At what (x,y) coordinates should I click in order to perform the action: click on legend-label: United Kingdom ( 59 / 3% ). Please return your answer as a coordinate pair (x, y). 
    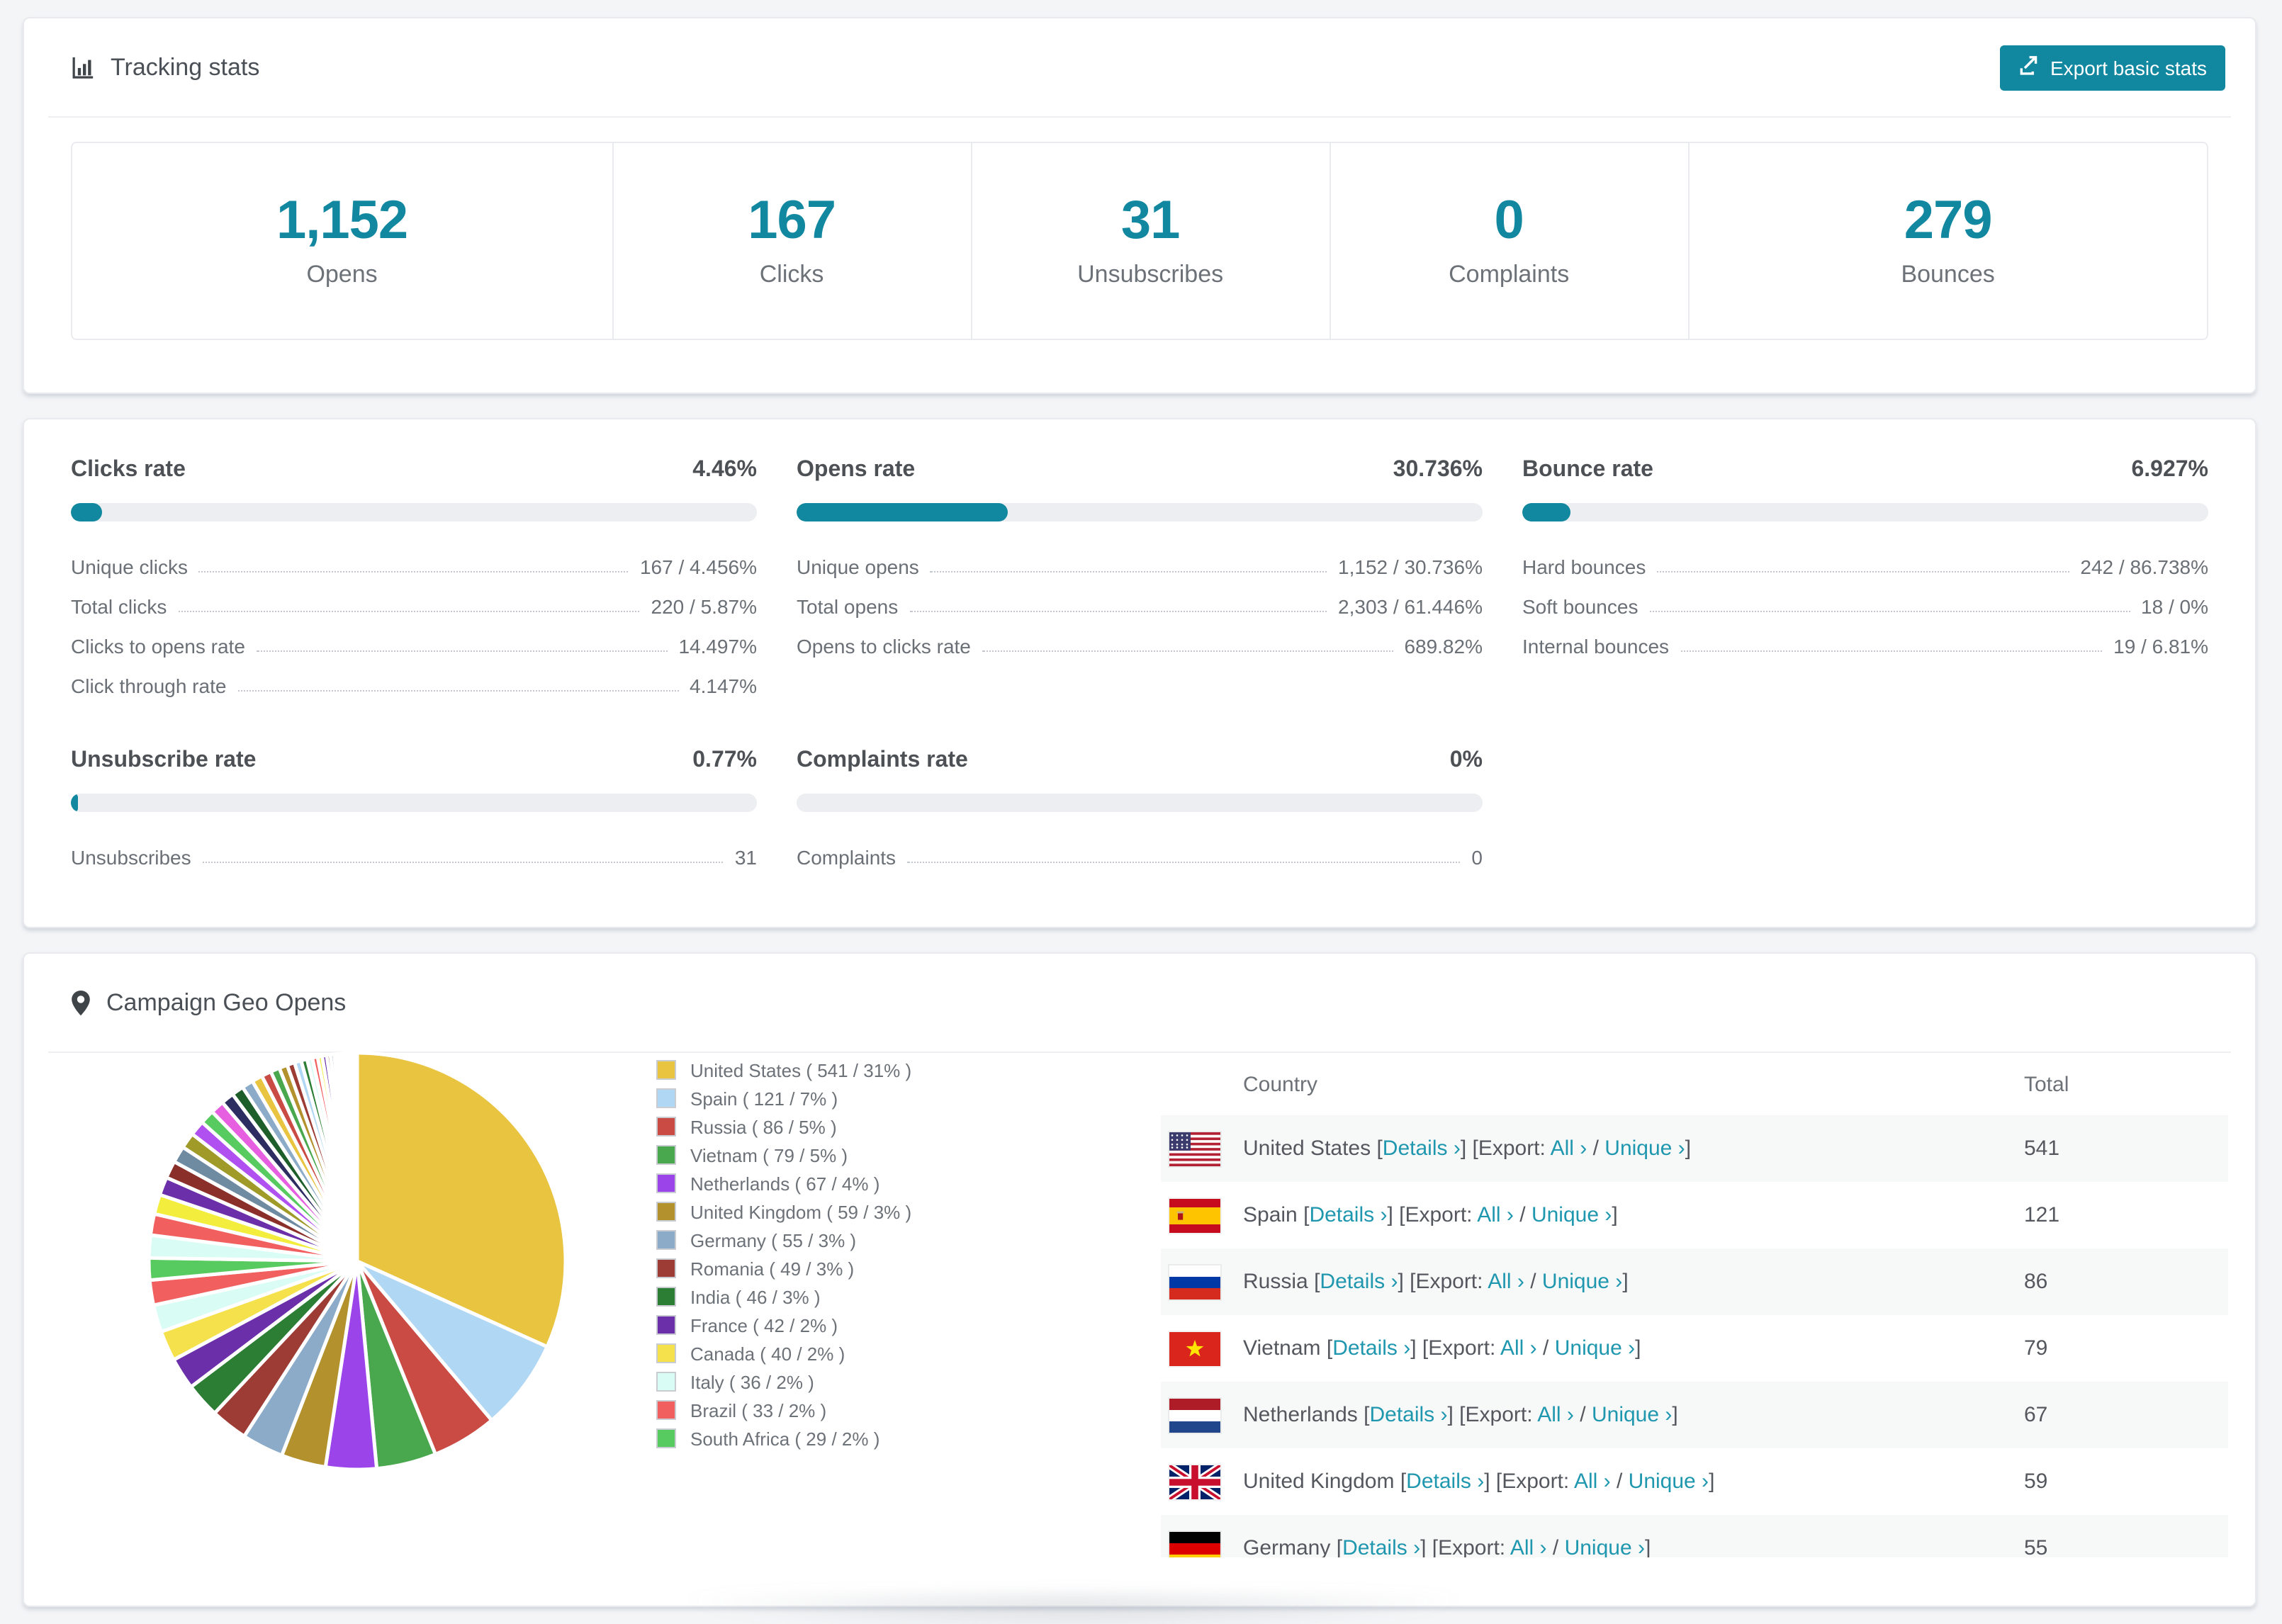
    Looking at the image, I should click on (801, 1211).